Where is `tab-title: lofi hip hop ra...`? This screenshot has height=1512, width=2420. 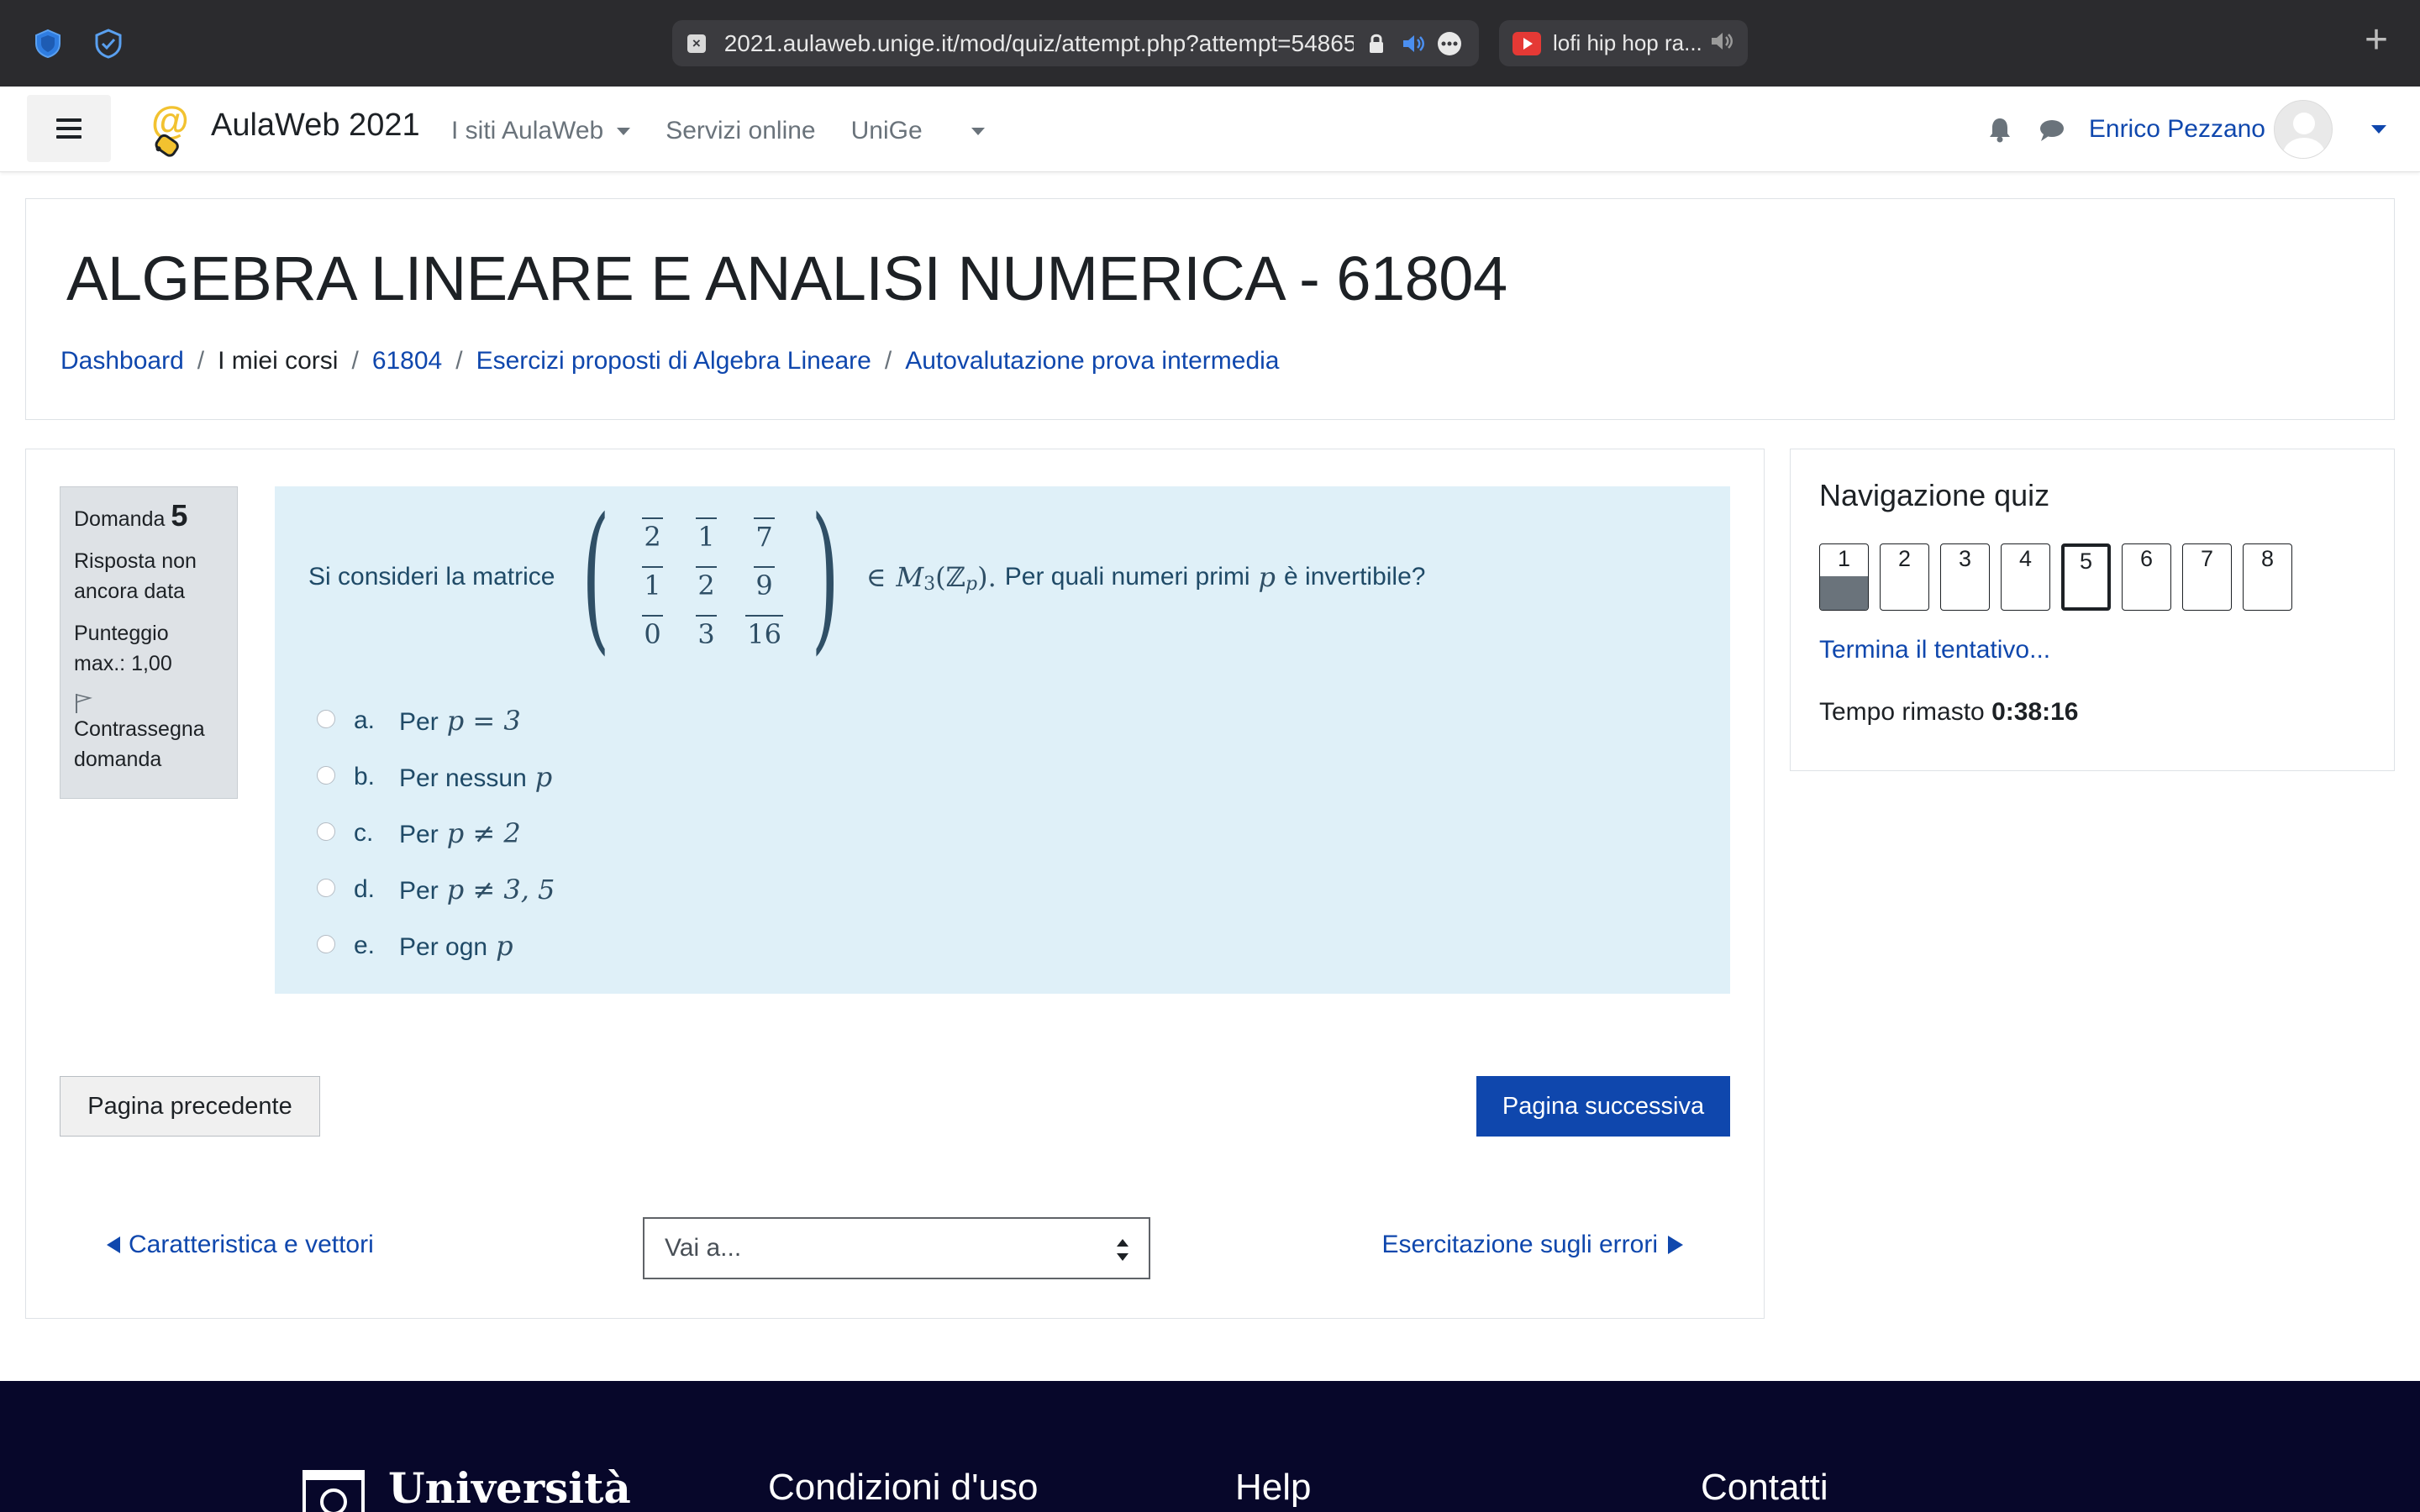 tab-title: lofi hip hop ra... is located at coordinates (1627, 42).